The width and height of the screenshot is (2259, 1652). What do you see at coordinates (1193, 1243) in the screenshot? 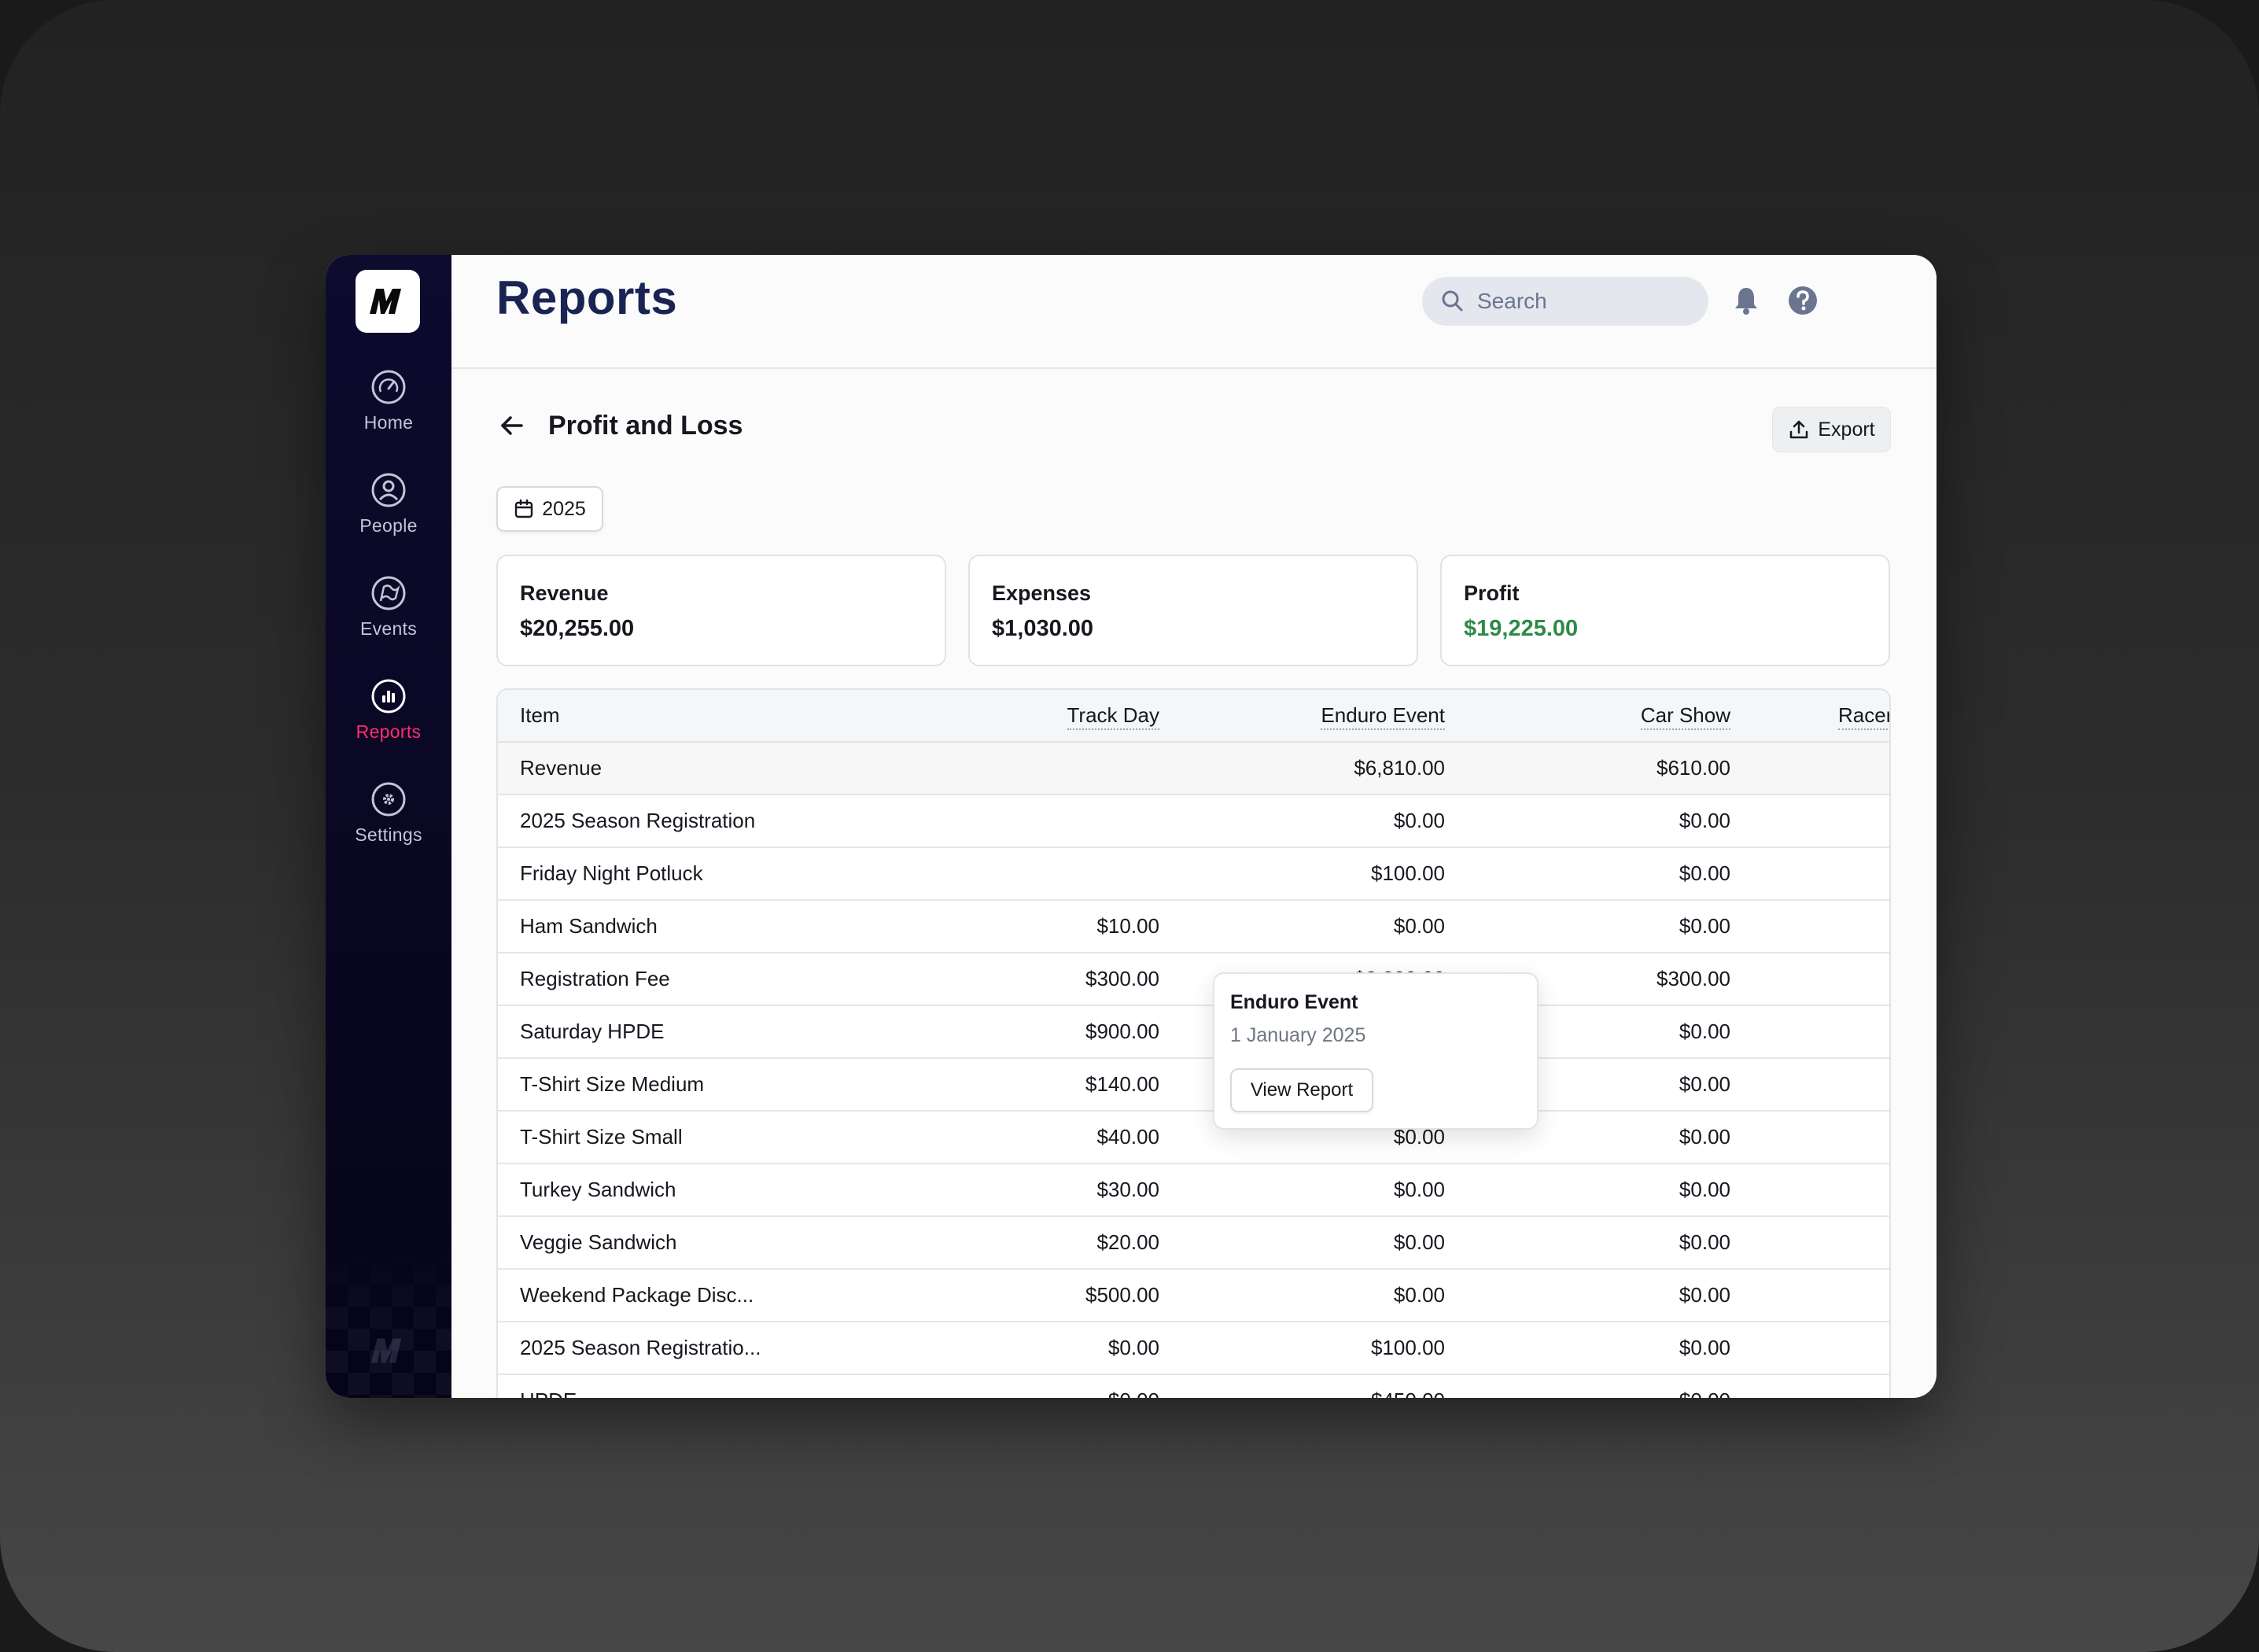
I see `table-row: Veggie Sandwich$20.00$0.00$0.00$0.` at bounding box center [1193, 1243].